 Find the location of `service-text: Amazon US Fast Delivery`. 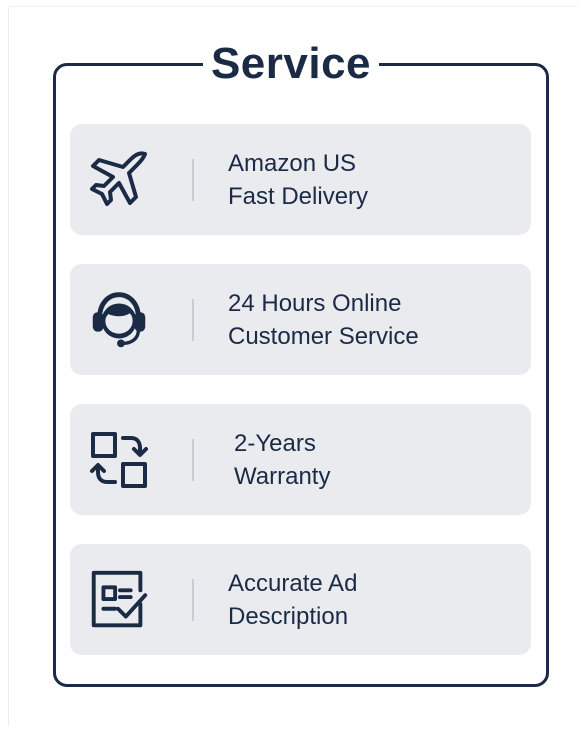

service-text: Amazon US Fast Delivery is located at coordinates (298, 180).